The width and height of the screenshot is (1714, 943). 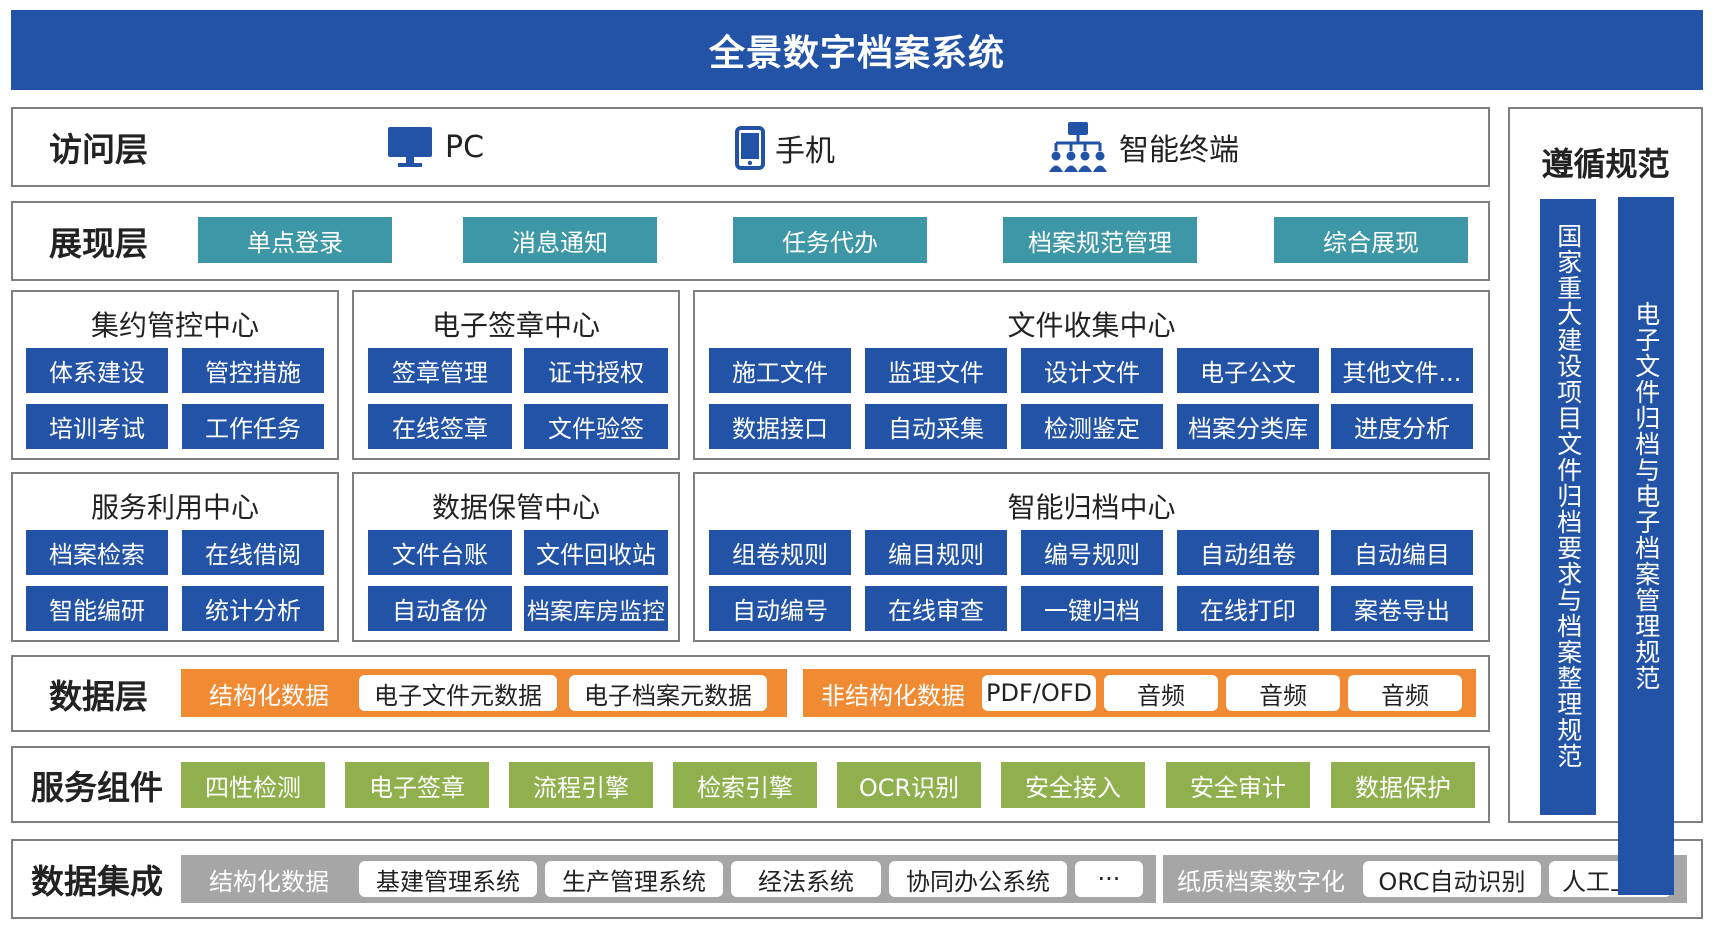 I want to click on unstructured-data-label: 非结构化数据, so click(x=893, y=695).